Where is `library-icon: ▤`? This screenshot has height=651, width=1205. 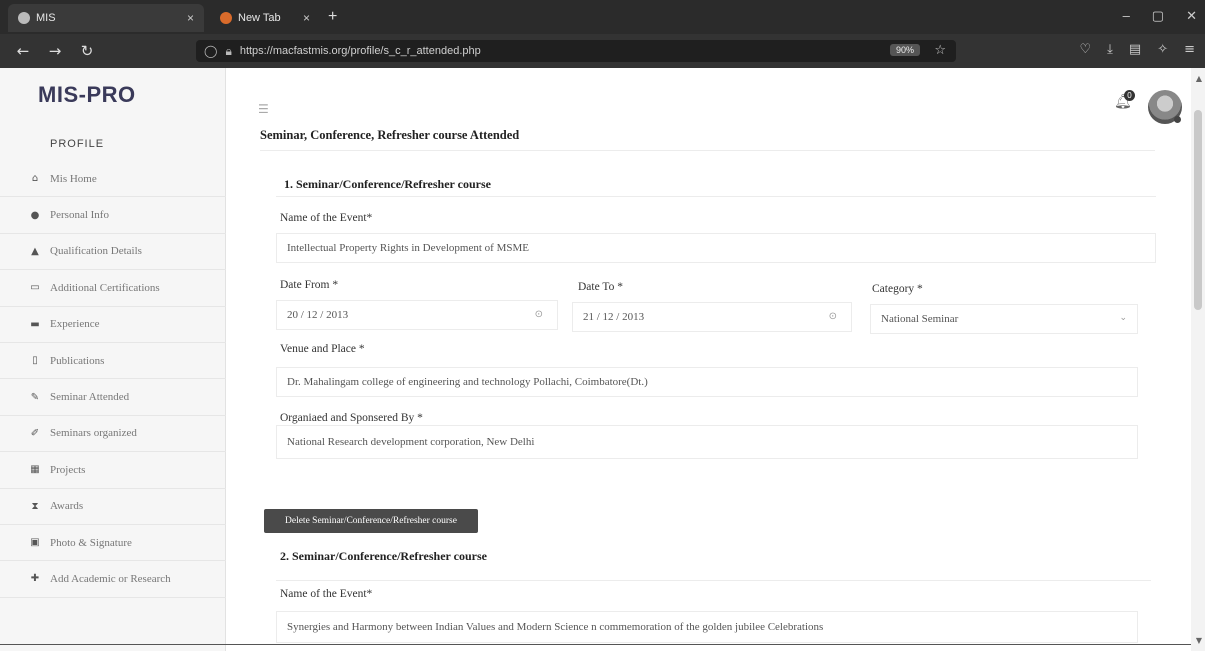
library-icon: ▤ is located at coordinates (1135, 49).